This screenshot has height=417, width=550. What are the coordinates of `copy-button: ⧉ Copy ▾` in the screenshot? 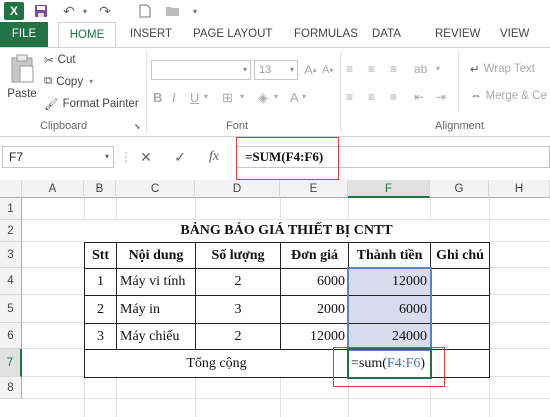 It's located at (68, 81).